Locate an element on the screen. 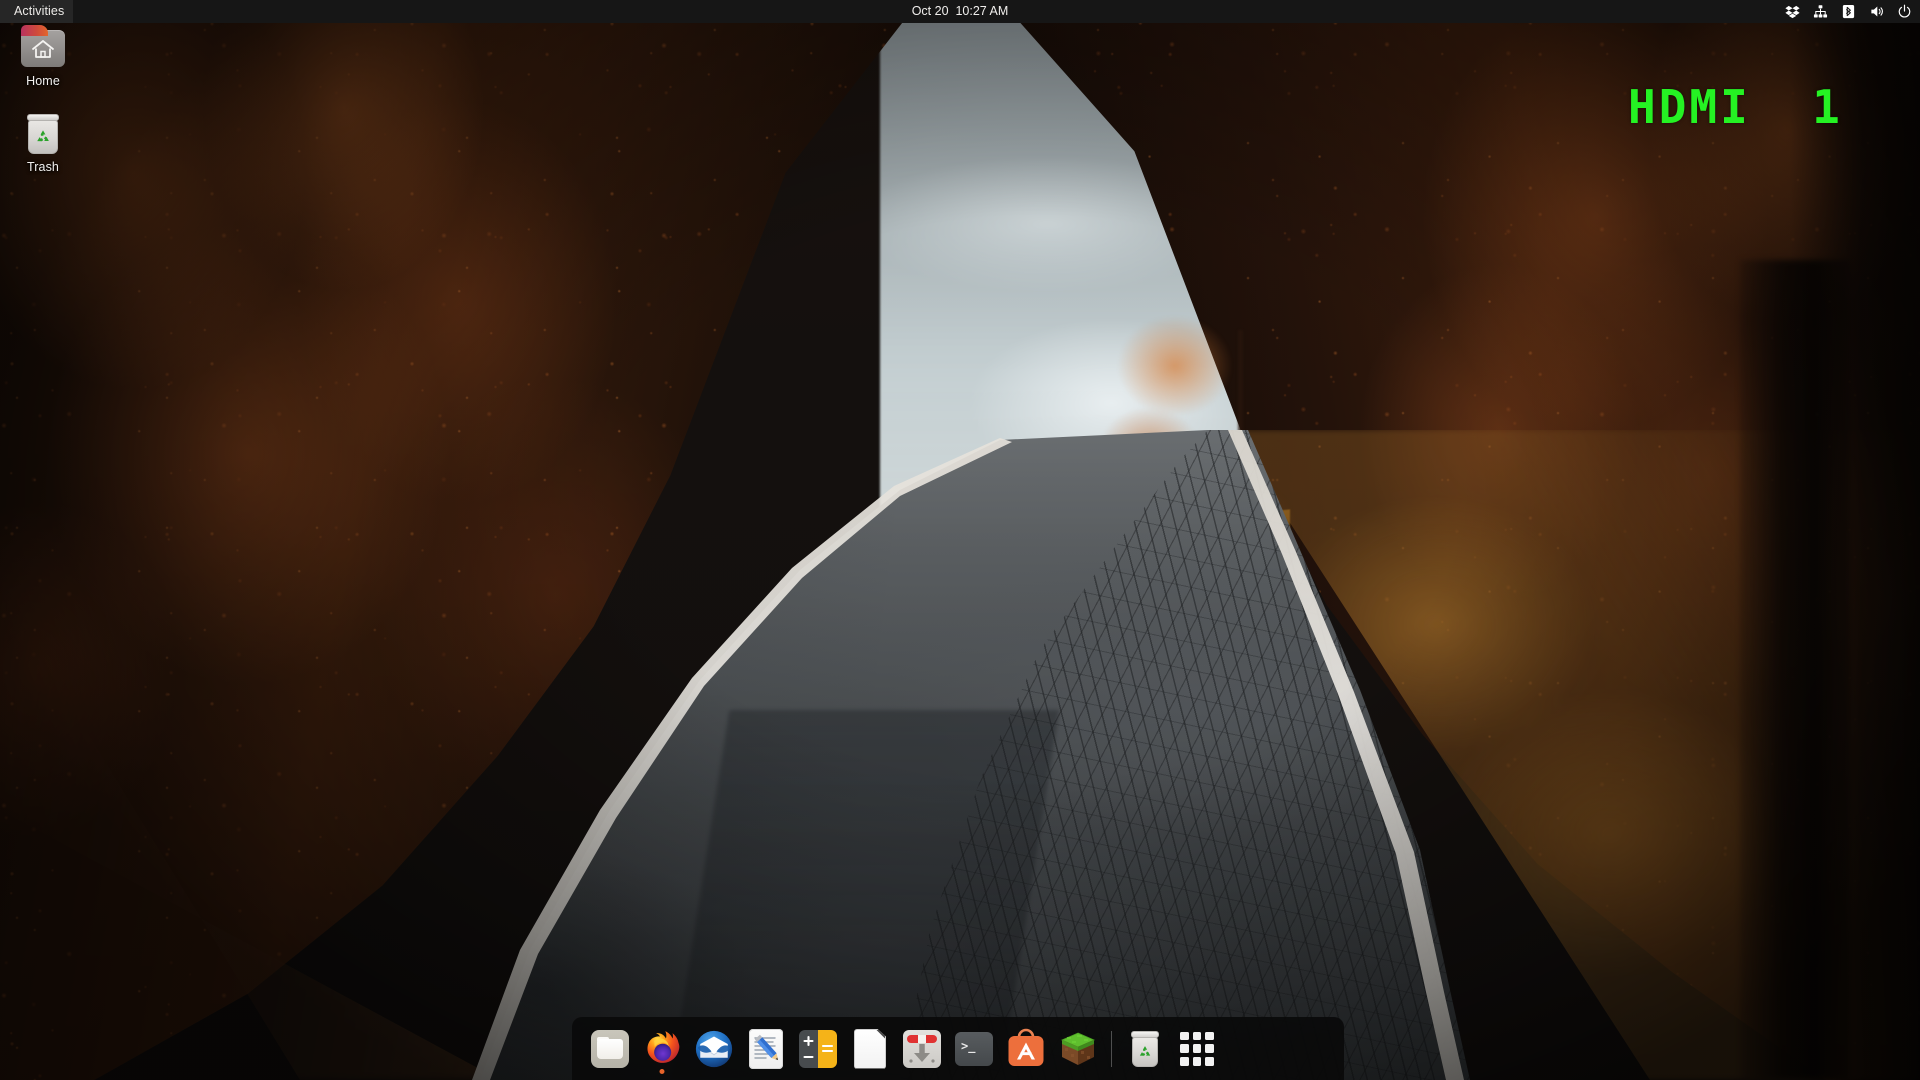 The height and width of the screenshot is (1080, 1920). minecraft-icon is located at coordinates (1078, 1049).